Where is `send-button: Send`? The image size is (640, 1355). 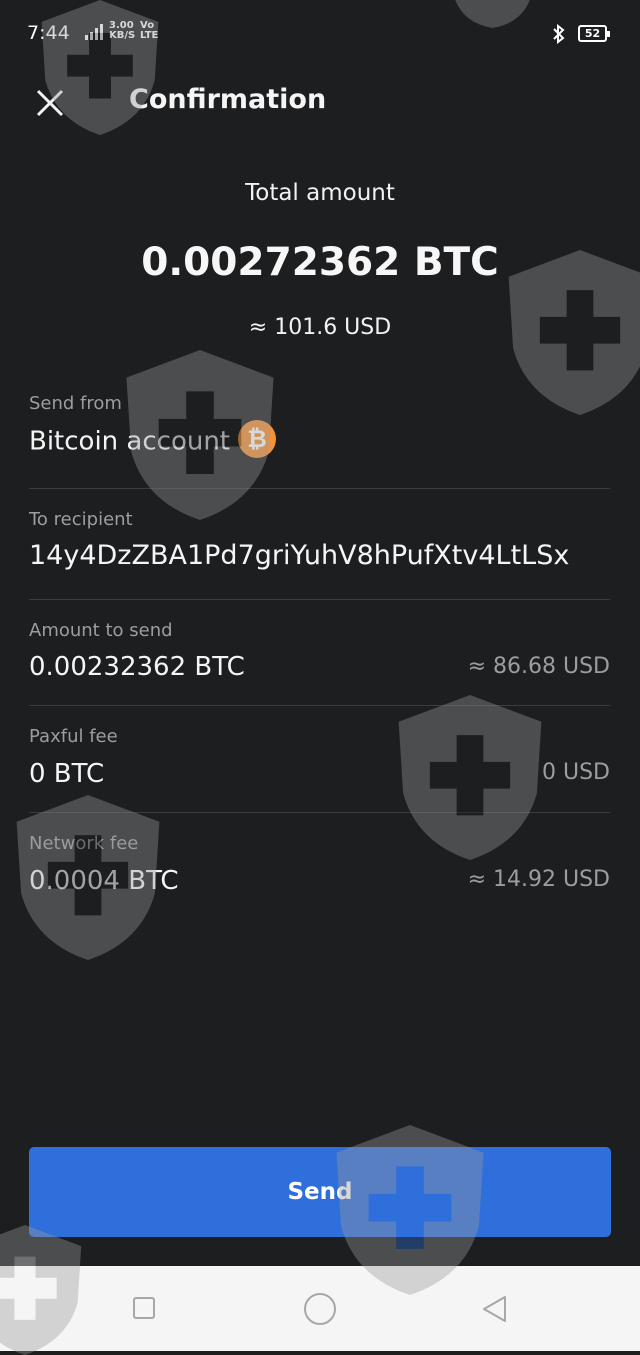 send-button: Send is located at coordinates (320, 1192).